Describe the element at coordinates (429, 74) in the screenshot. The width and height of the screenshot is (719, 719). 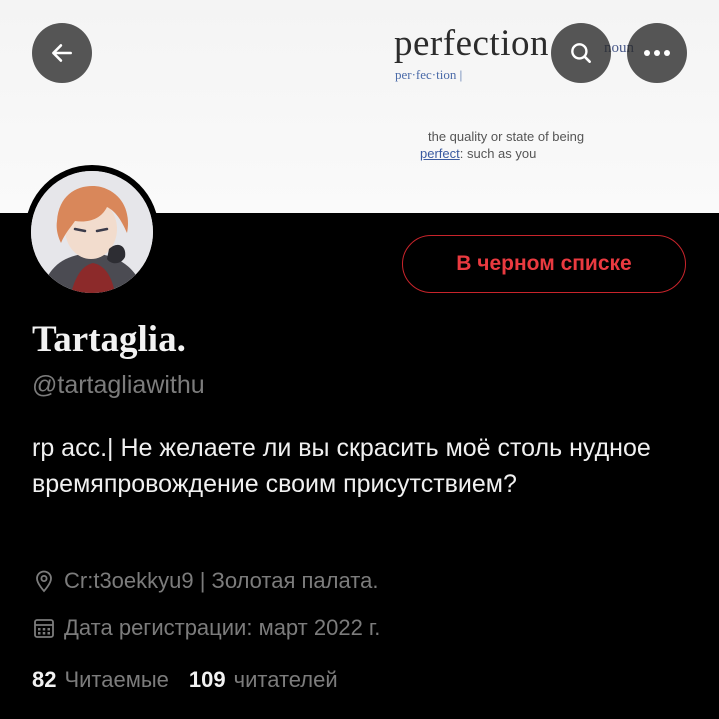
I see `banner-phonetic: per·fec·tion |` at that location.